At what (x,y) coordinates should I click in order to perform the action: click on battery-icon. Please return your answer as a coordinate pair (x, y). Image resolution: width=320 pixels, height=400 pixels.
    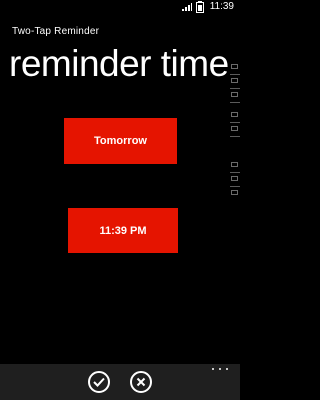
    Looking at the image, I should click on (200, 7).